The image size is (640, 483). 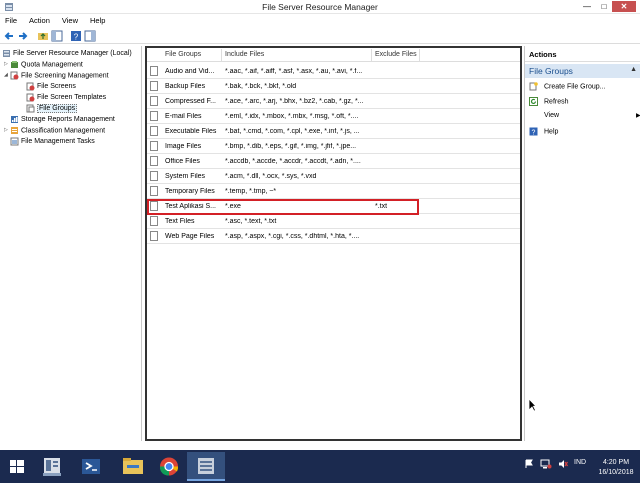 I want to click on tree-item-storage-reports: Storage Reports Management, so click(x=59, y=119).